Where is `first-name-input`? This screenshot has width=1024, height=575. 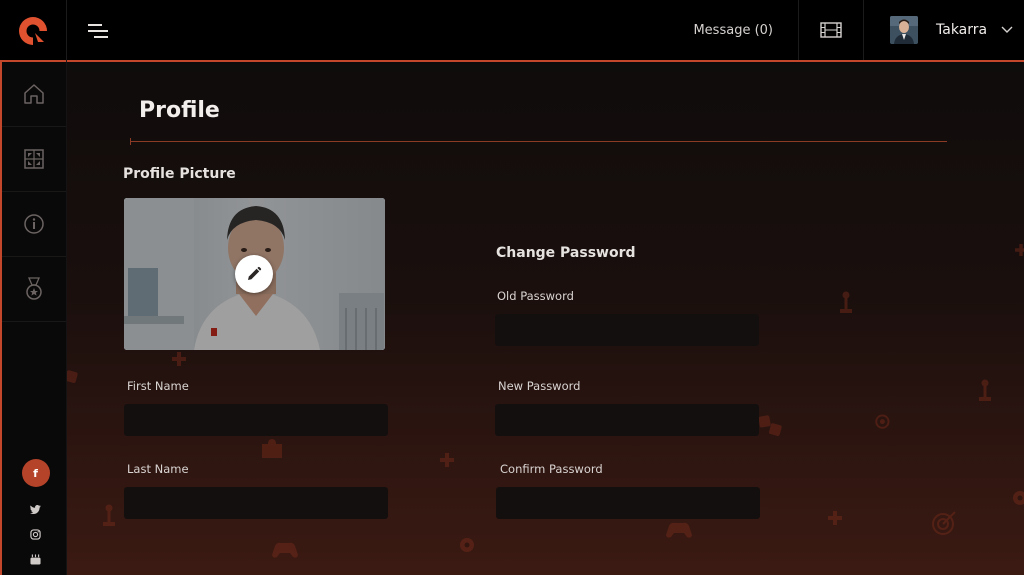 first-name-input is located at coordinates (256, 420).